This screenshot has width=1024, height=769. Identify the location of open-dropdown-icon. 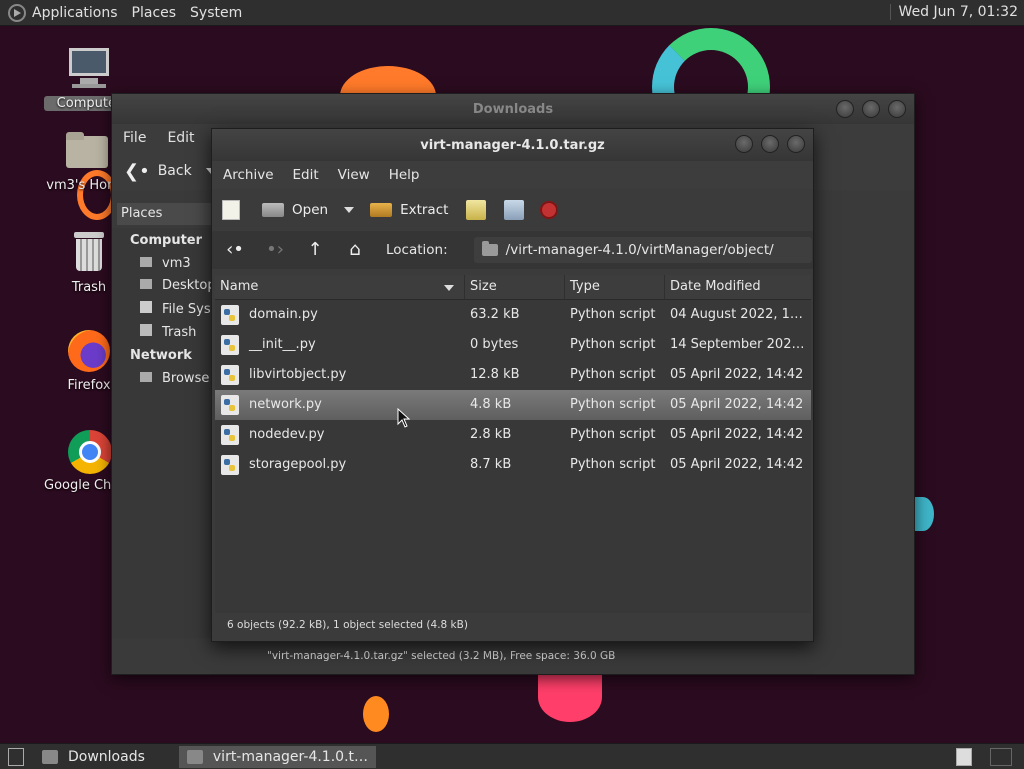
(349, 210).